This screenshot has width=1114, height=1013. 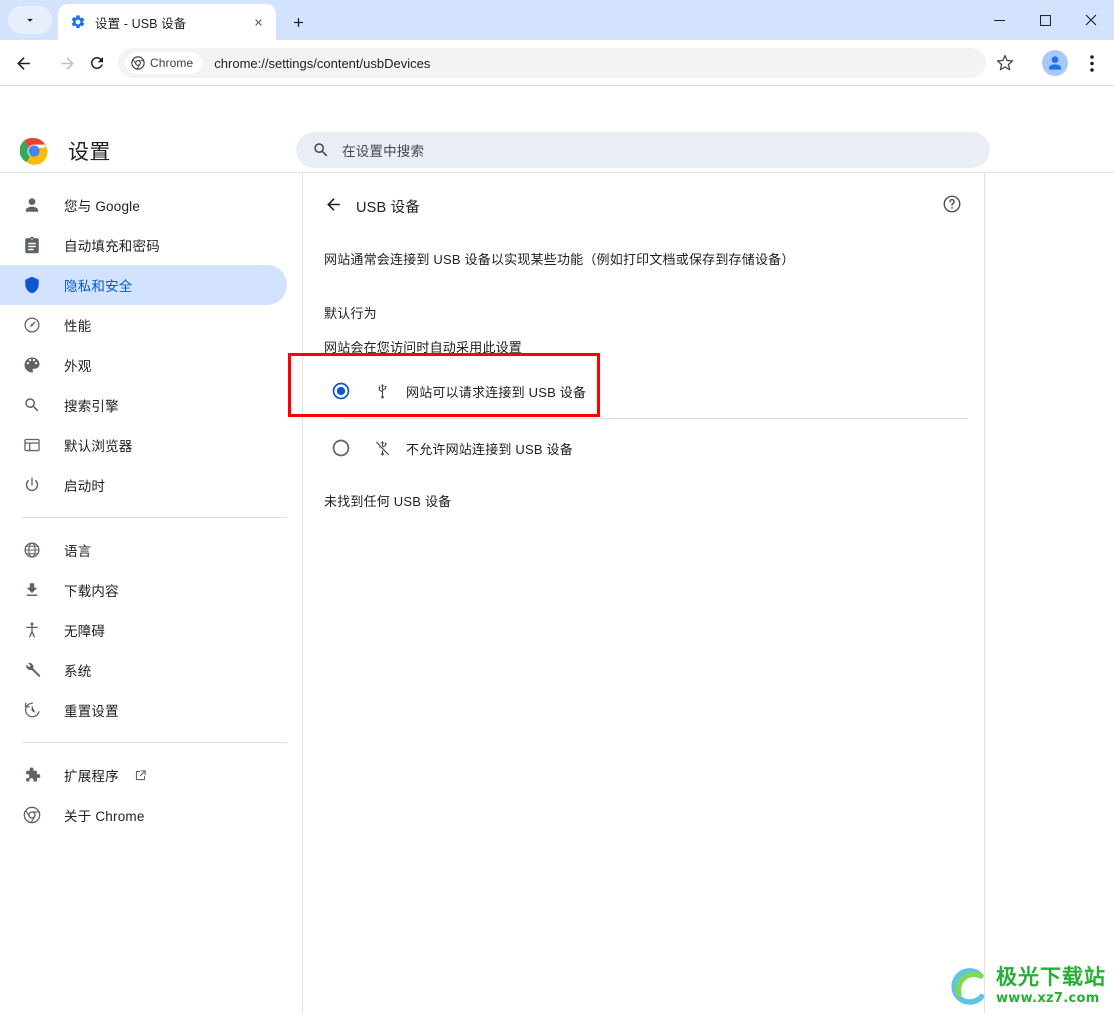 What do you see at coordinates (32, 710) in the screenshot?
I see `history-restore-icon` at bounding box center [32, 710].